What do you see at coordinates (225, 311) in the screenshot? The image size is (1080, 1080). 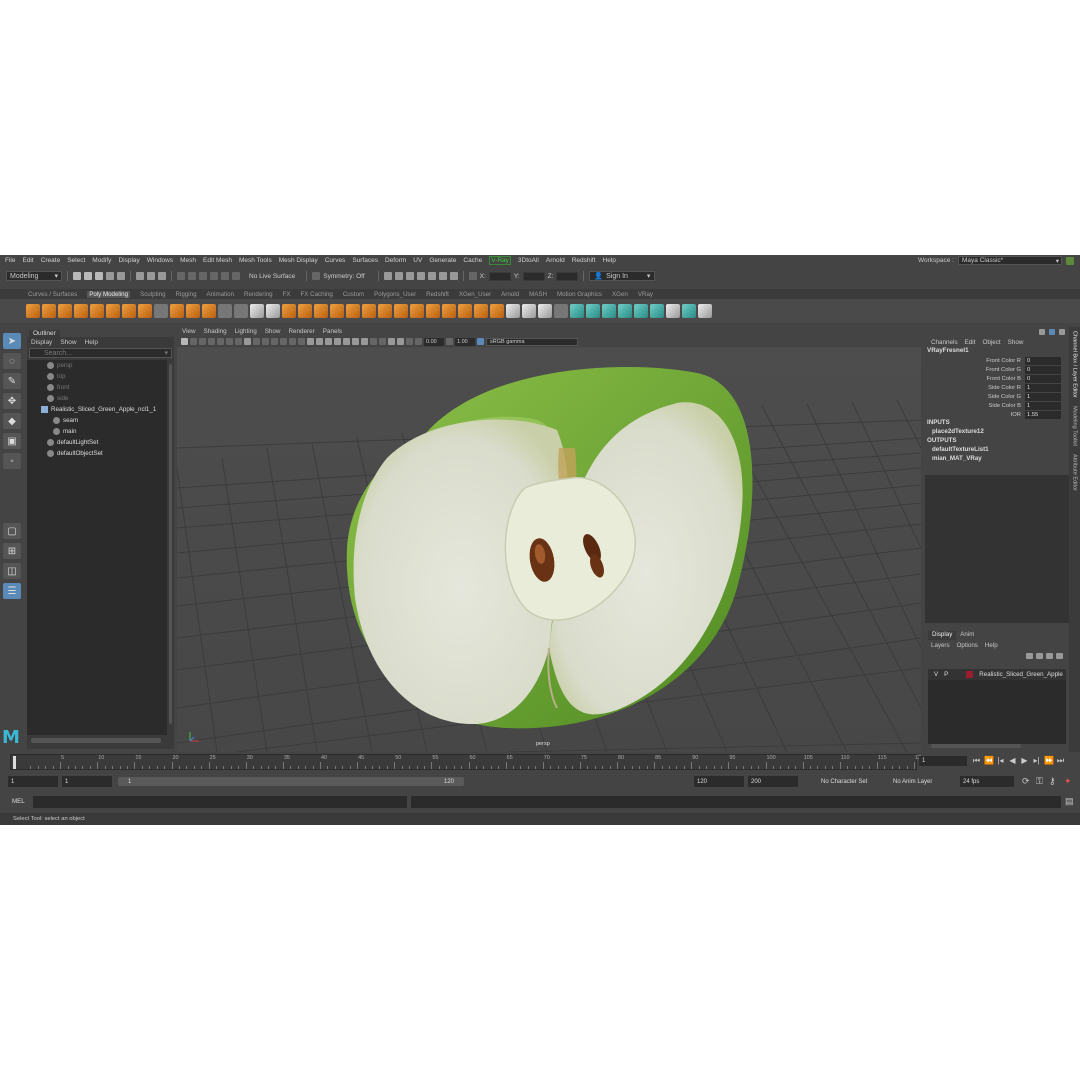 I see `combine-icon` at bounding box center [225, 311].